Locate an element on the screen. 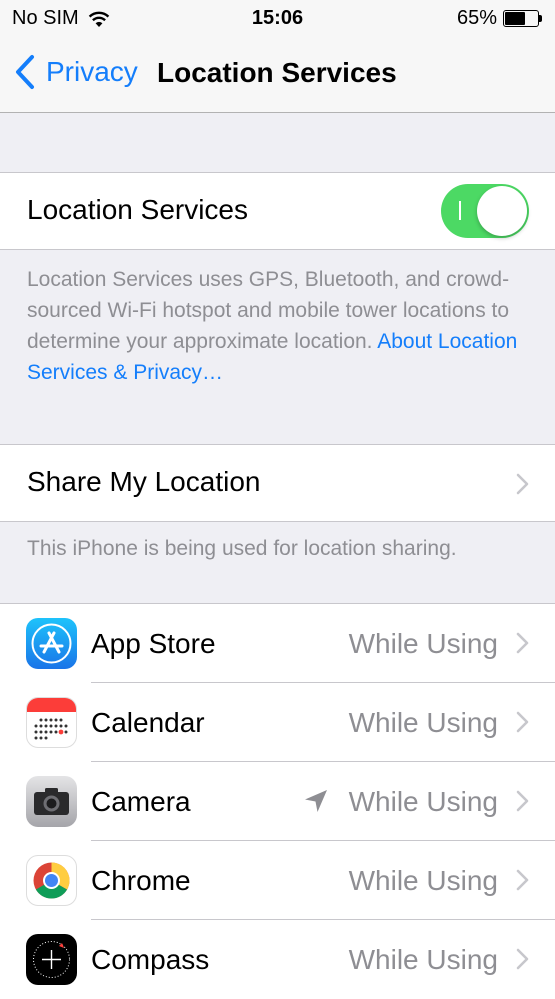 The height and width of the screenshot is (999, 555). calendar-icon is located at coordinates (51, 722).